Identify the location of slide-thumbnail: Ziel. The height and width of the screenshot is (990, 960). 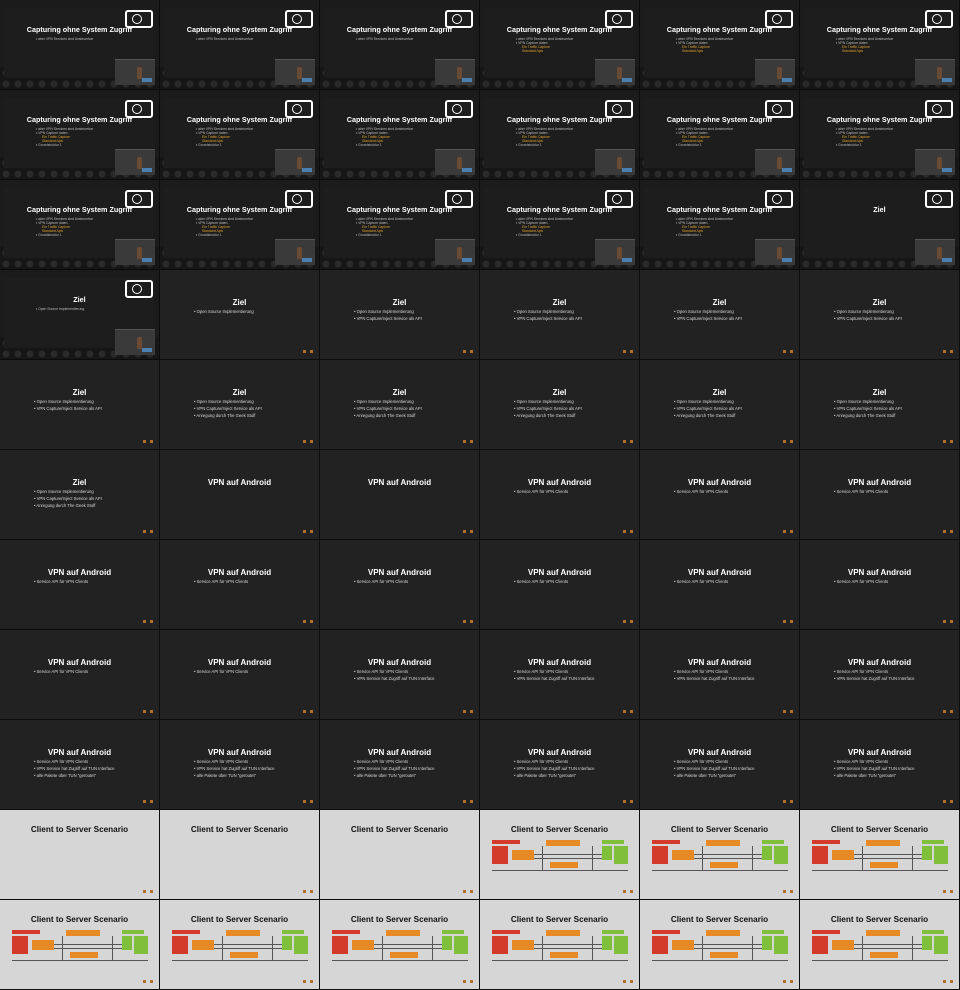
(880, 225).